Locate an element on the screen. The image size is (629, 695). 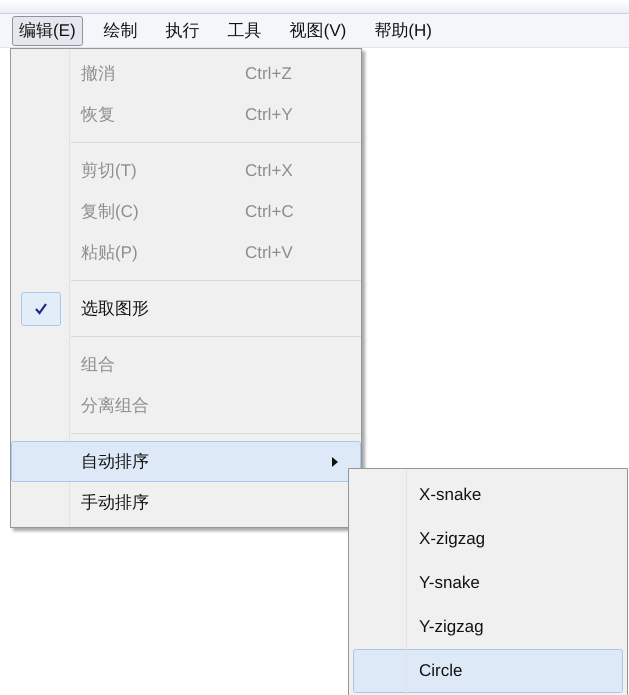
menu-bar-item: 视图(V) is located at coordinates (318, 31).